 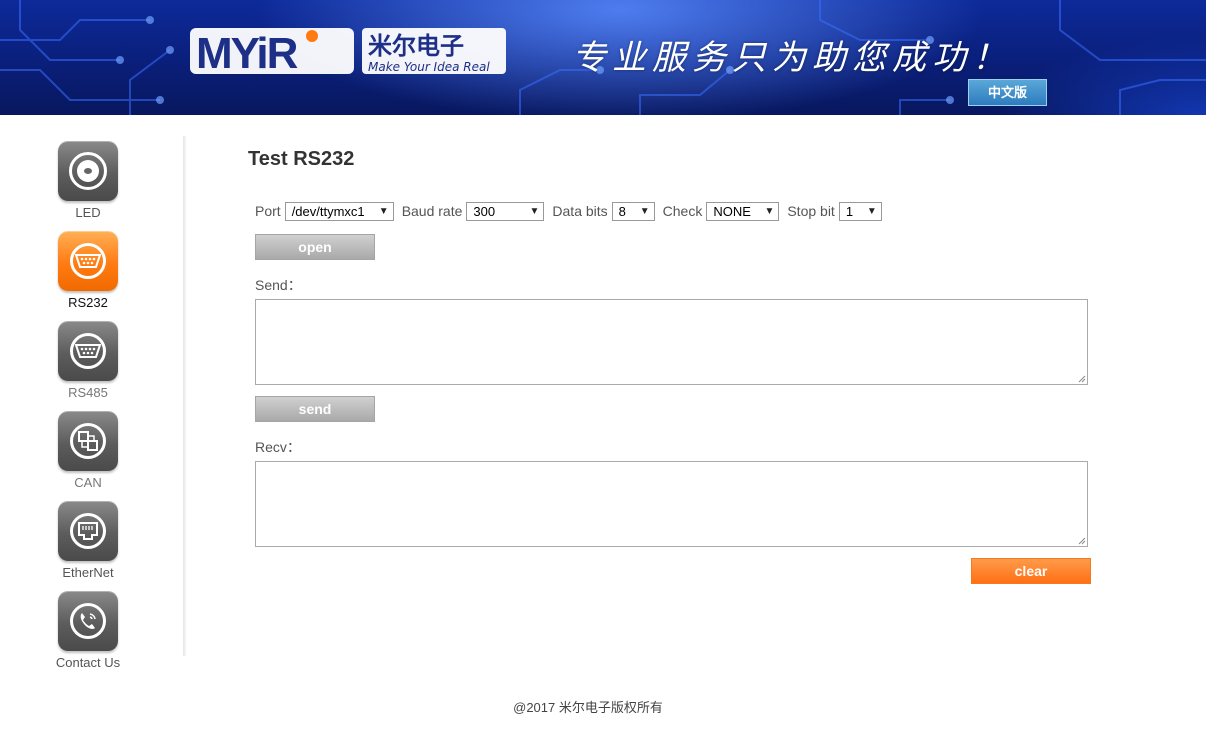 I want to click on logo-tagline: Make Your Idea Real, so click(x=429, y=67).